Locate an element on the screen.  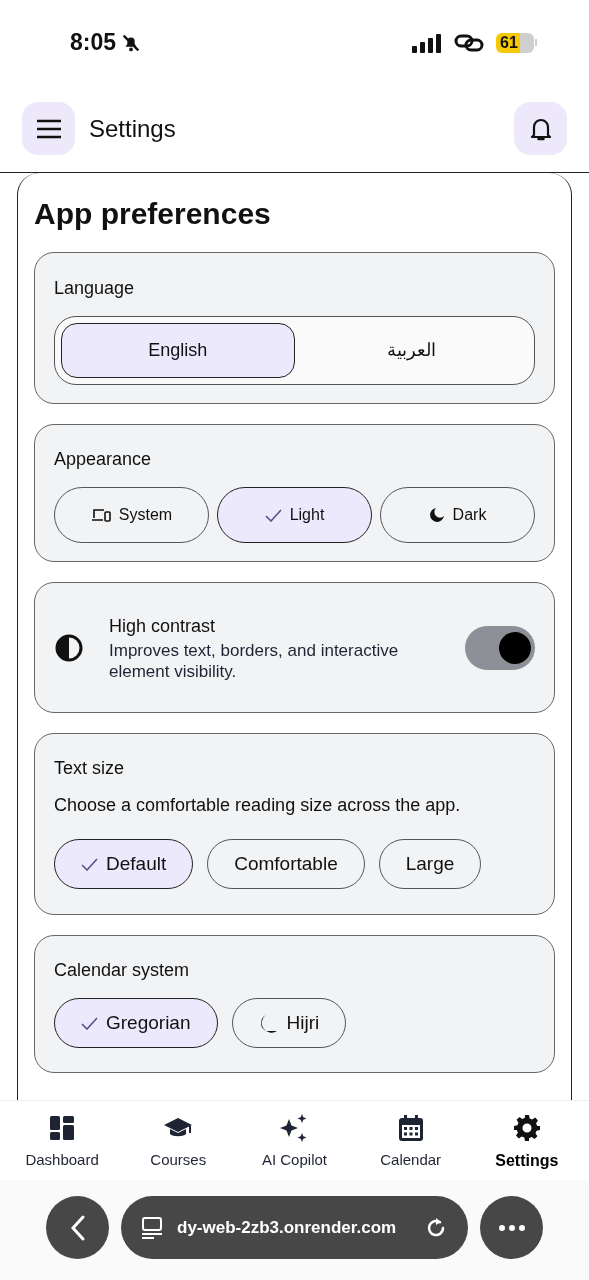
setting-description: Improves text, borders, and interactive element visibility. is located at coordinates (254, 661).